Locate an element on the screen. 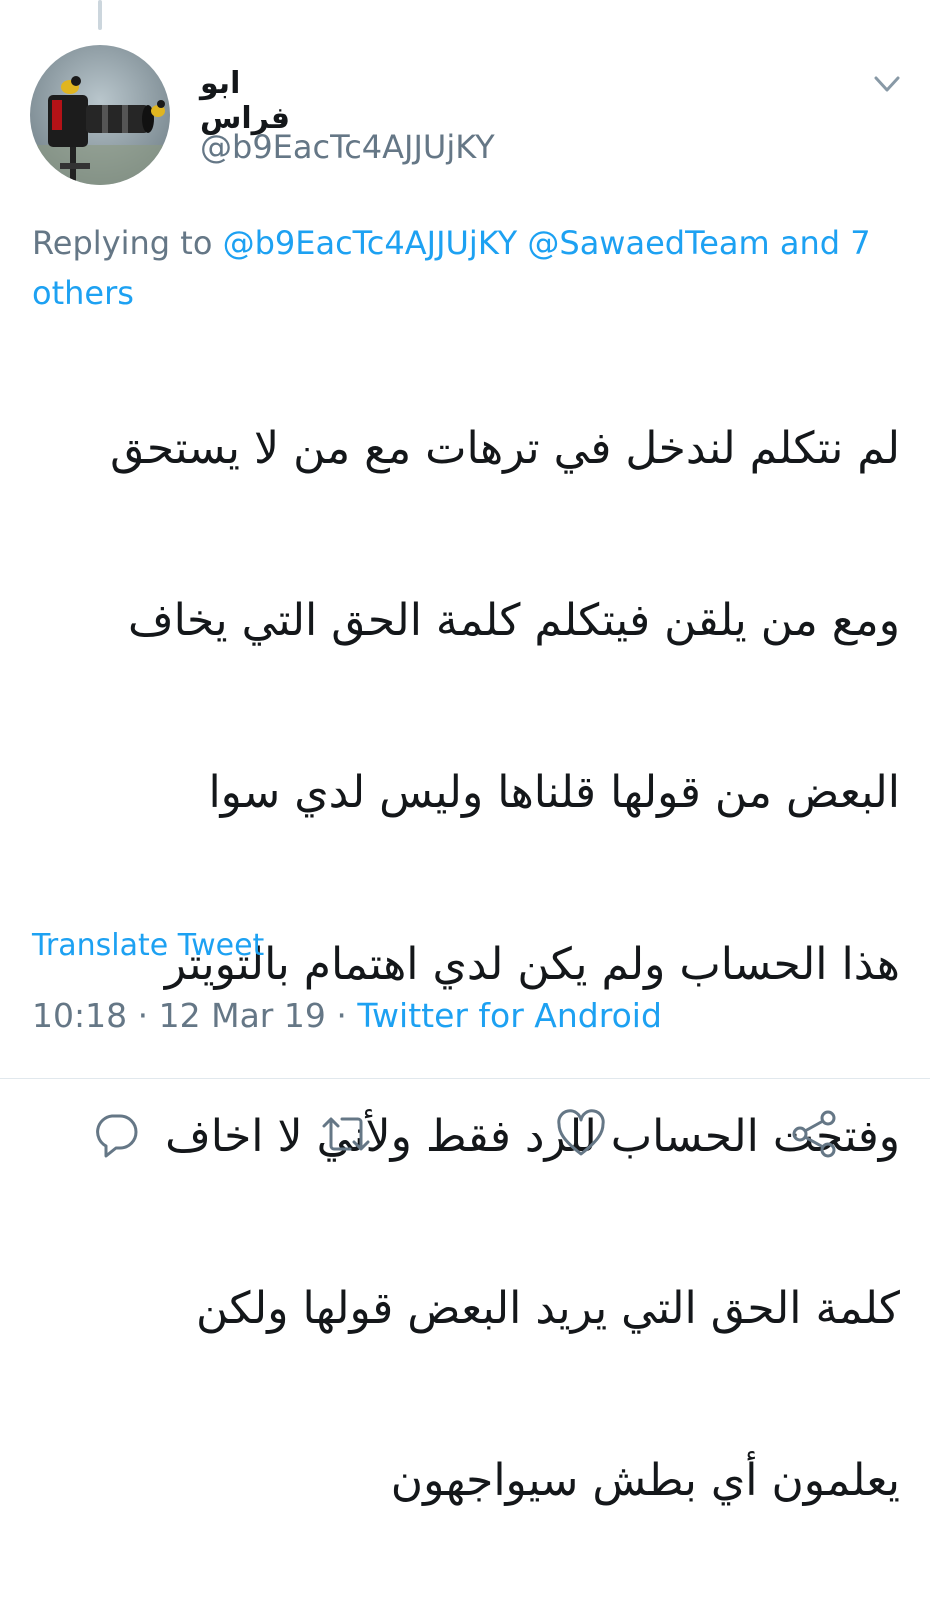 This screenshot has width=930, height=1610. divider is located at coordinates (465, 1078).